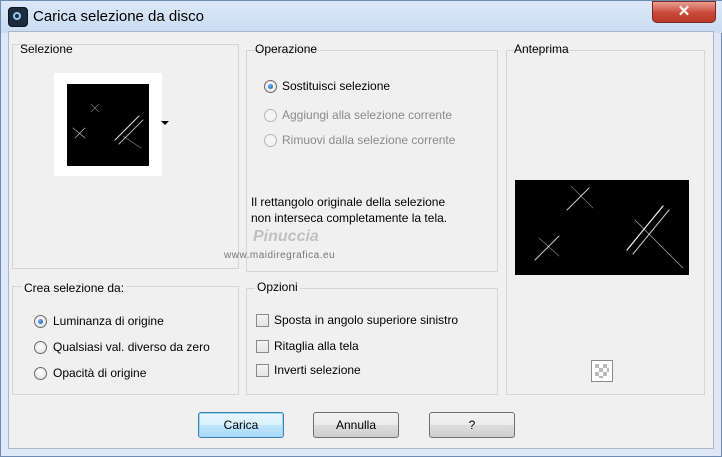 The image size is (722, 457). What do you see at coordinates (472, 425) in the screenshot?
I see `help-button: ?` at bounding box center [472, 425].